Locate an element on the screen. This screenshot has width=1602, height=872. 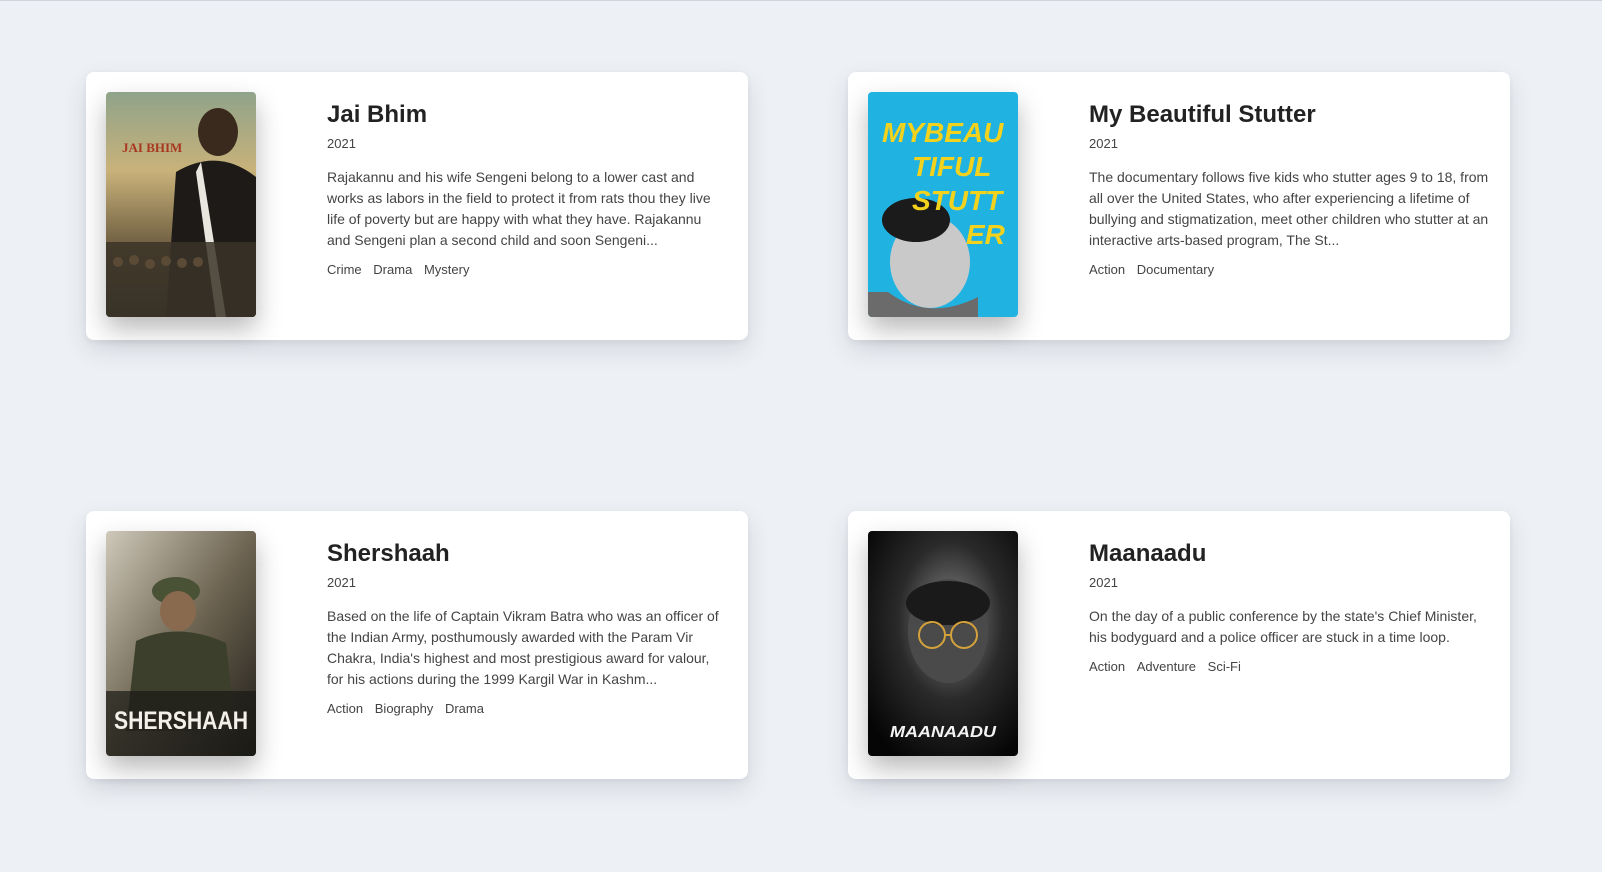
movie-poster: MYBEAU TIFUL STUTT ER is located at coordinates (943, 204).